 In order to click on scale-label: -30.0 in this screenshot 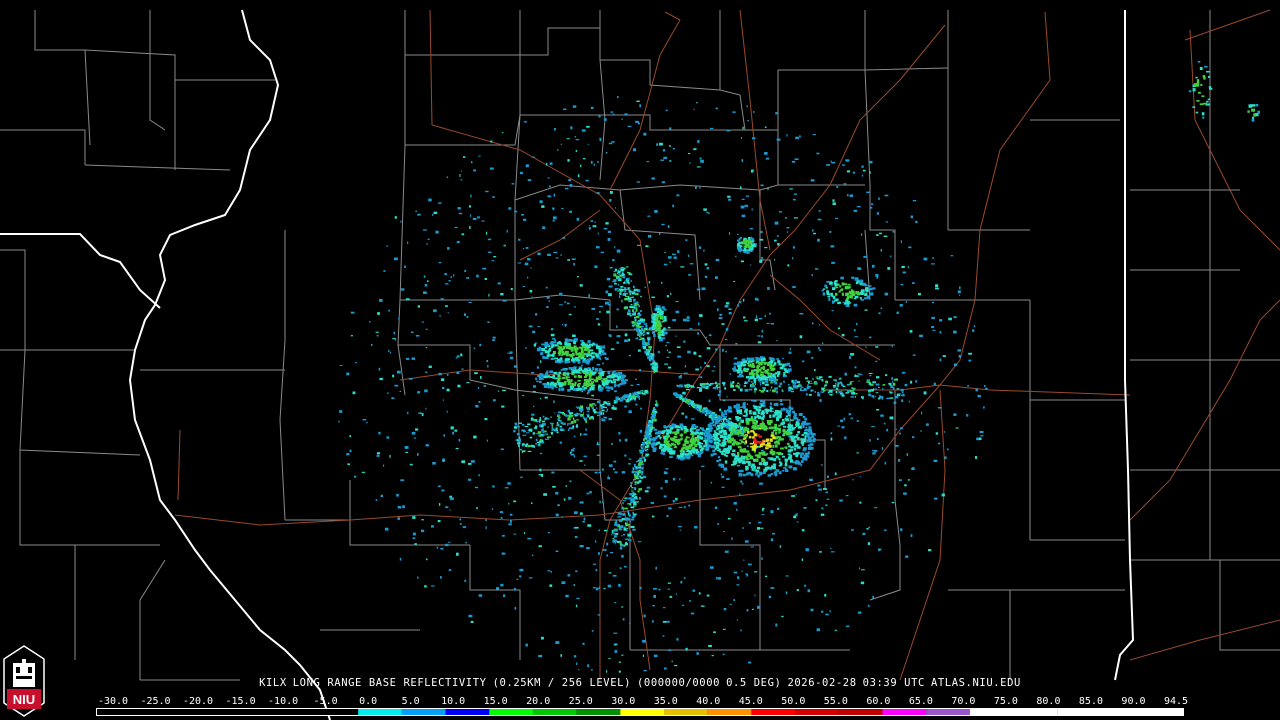, I will do `click(113, 701)`.